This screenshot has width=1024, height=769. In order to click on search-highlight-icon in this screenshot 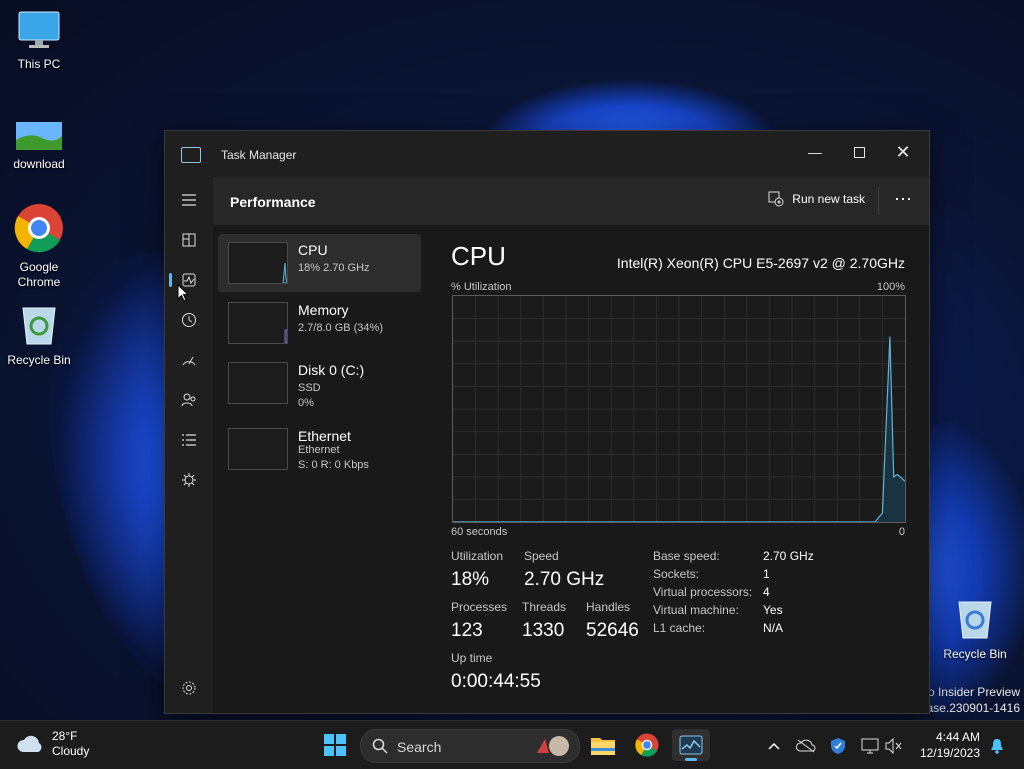, I will do `click(553, 746)`.